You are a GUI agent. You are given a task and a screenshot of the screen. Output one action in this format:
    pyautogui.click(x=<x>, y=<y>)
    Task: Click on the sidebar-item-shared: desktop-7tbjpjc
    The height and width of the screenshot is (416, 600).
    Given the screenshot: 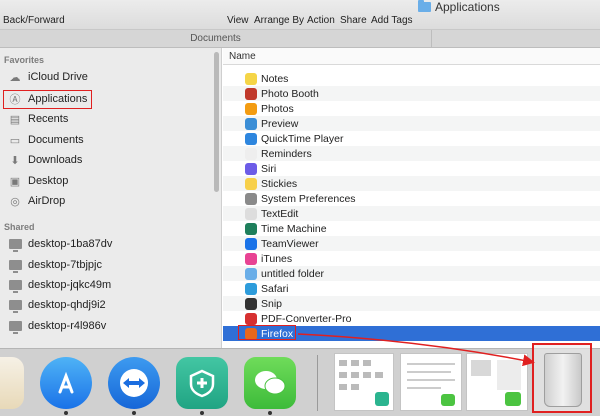 What is the action you would take?
    pyautogui.click(x=55, y=265)
    